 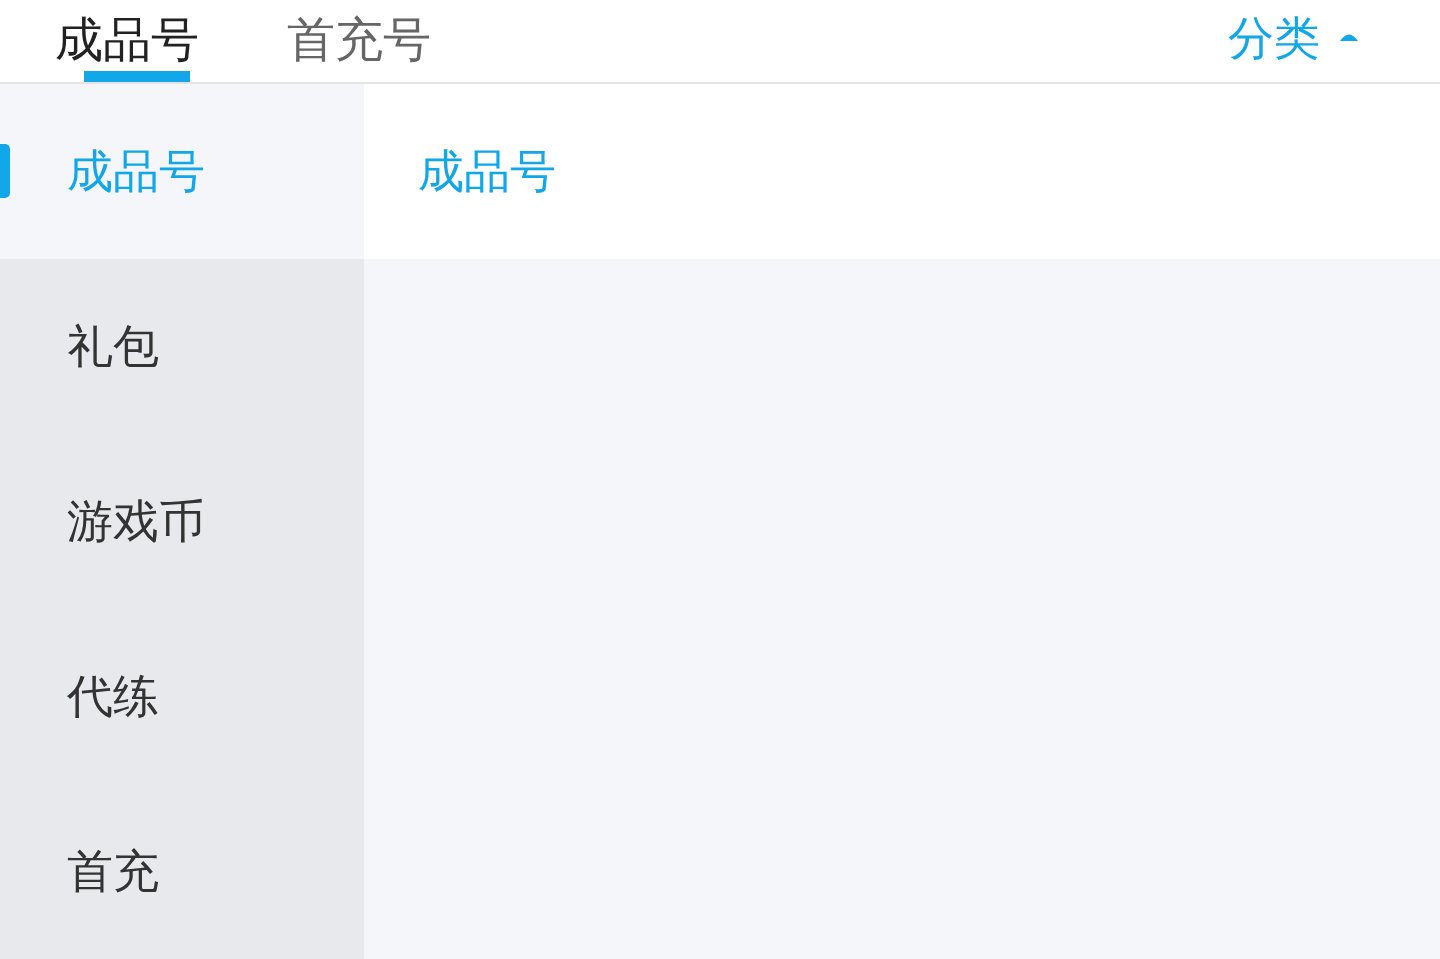 I want to click on tab: 首充号, so click(x=359, y=41).